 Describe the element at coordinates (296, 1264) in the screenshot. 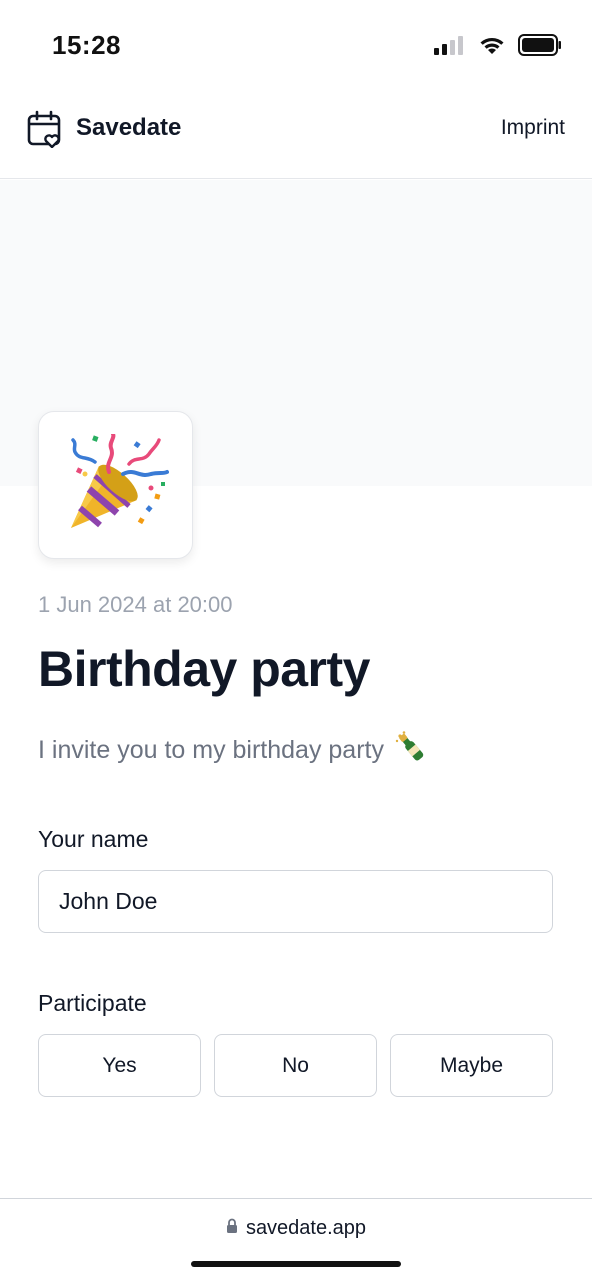

I see `home-indicator` at that location.